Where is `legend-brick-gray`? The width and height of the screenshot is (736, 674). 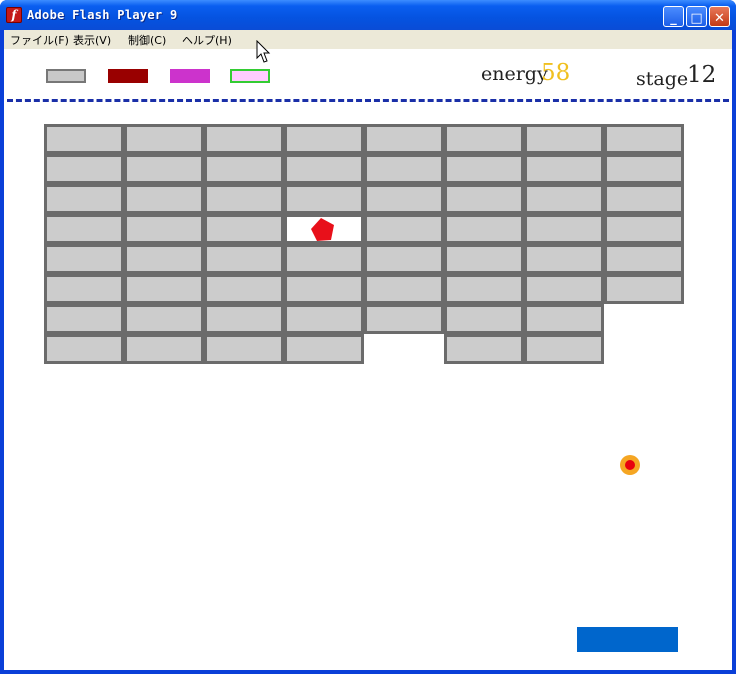
legend-brick-gray is located at coordinates (66, 76).